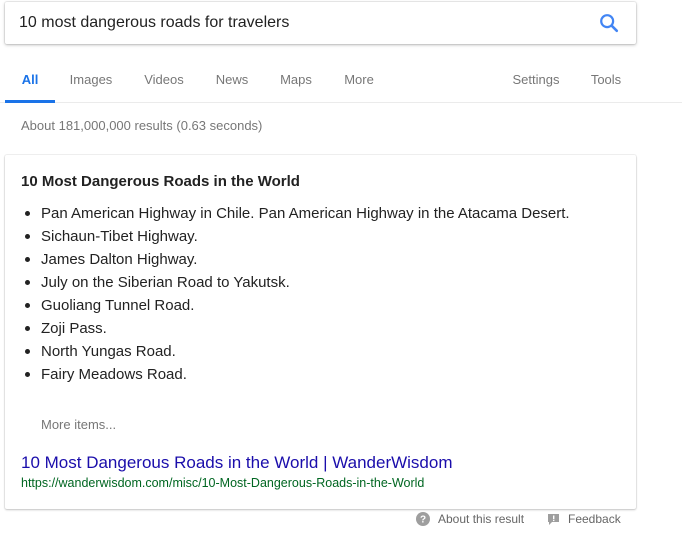  I want to click on help-icon: ?, so click(423, 519).